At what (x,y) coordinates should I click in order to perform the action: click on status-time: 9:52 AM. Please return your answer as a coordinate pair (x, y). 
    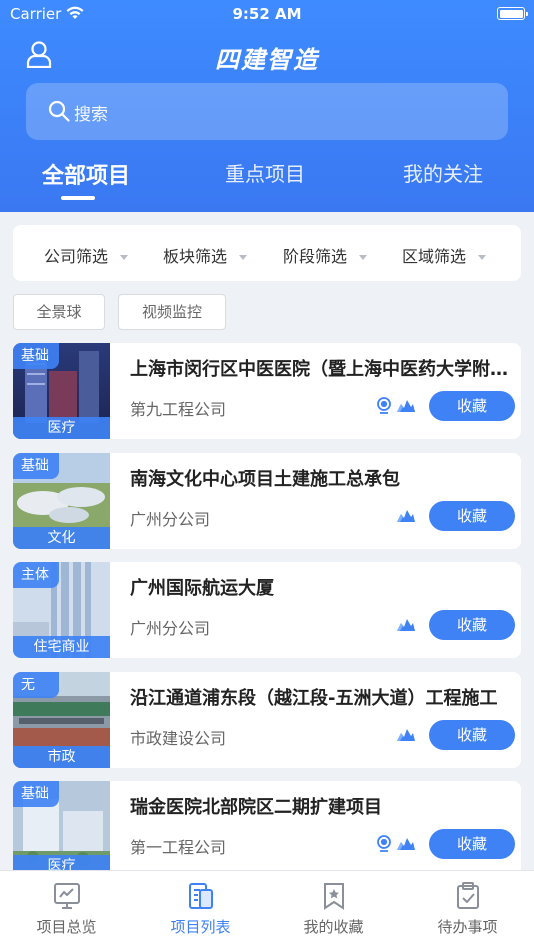
    Looking at the image, I should click on (267, 14).